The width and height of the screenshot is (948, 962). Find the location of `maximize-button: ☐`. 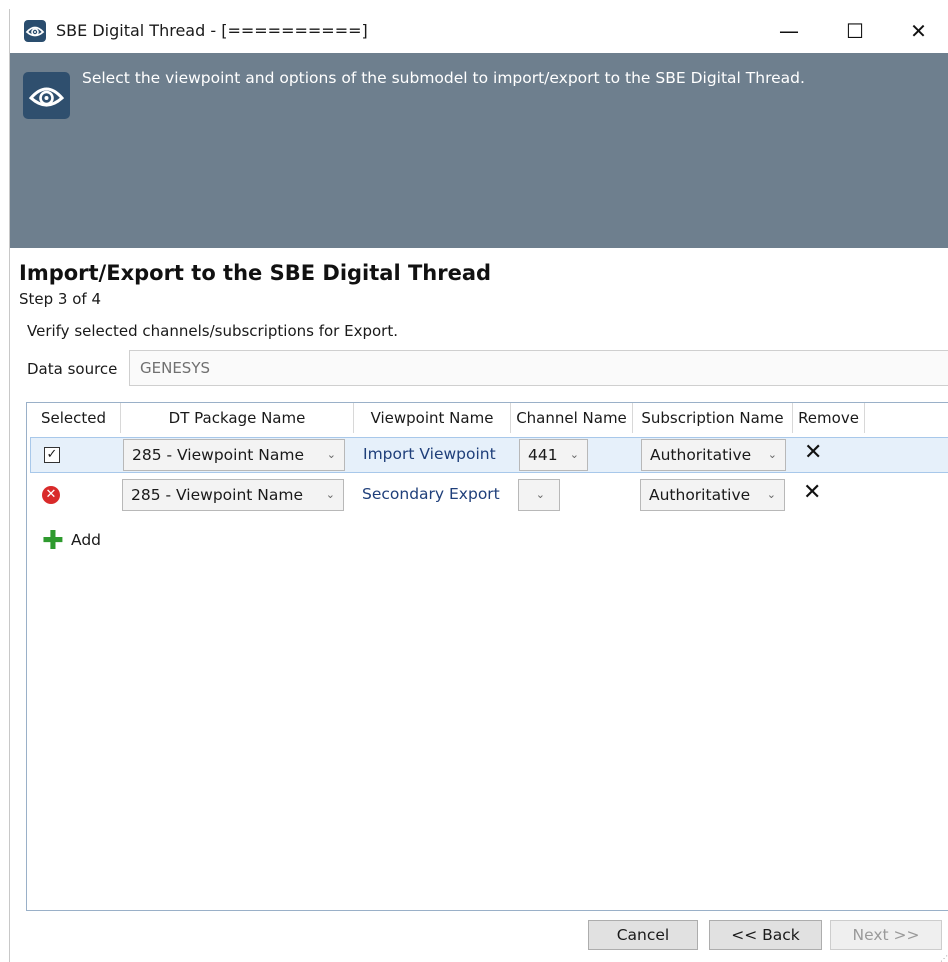

maximize-button: ☐ is located at coordinates (855, 31).